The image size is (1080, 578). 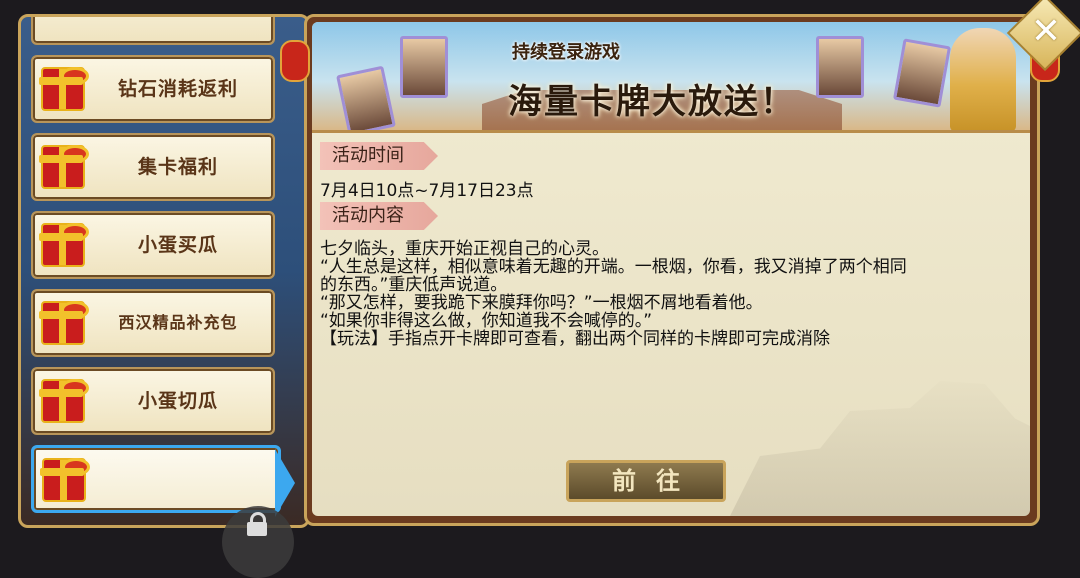 What do you see at coordinates (880, 448) in the screenshot?
I see `pagoda-scenery-decoration` at bounding box center [880, 448].